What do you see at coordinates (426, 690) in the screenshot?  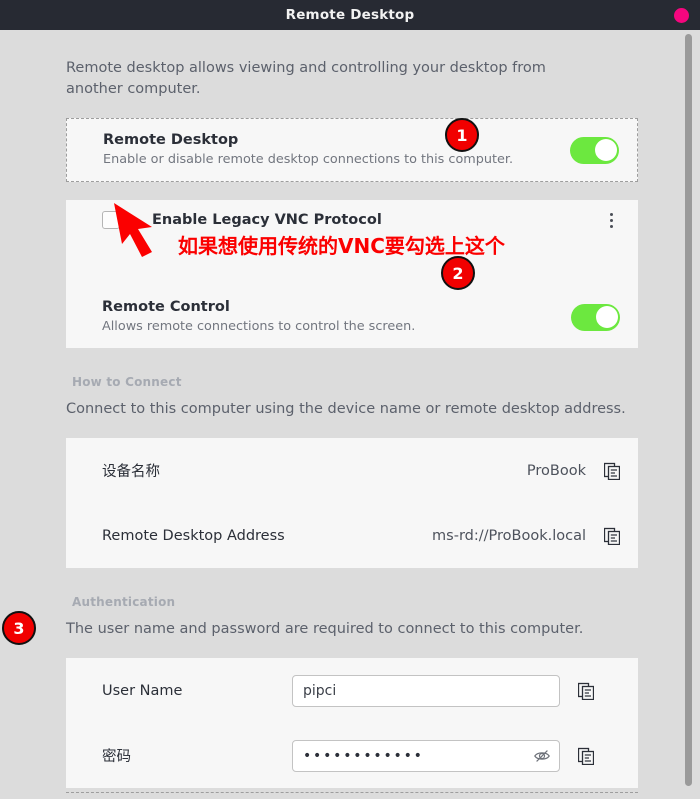 I see `username-input: pipci` at bounding box center [426, 690].